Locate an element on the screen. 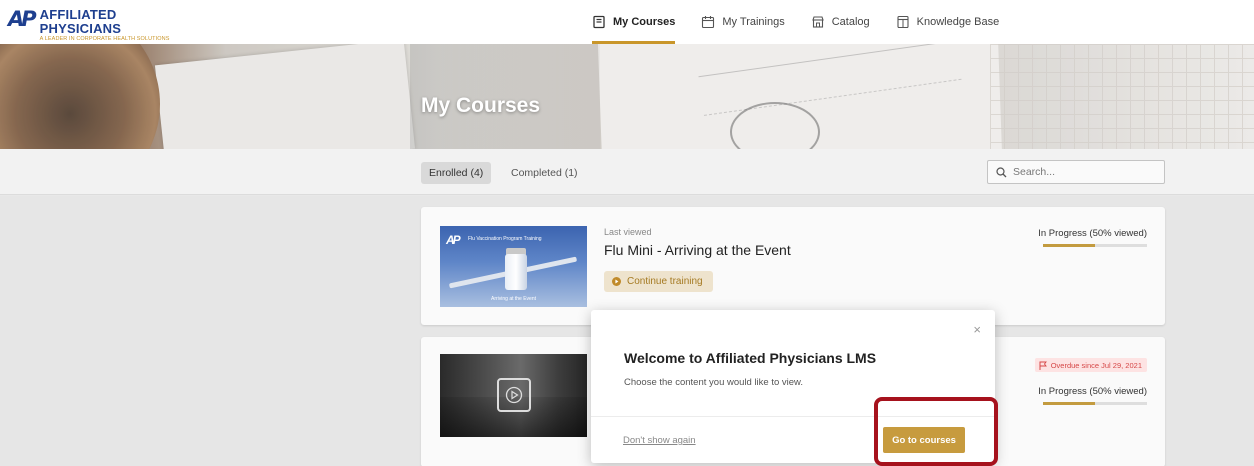 Image resolution: width=1254 pixels, height=466 pixels. close-icon: × is located at coordinates (977, 329).